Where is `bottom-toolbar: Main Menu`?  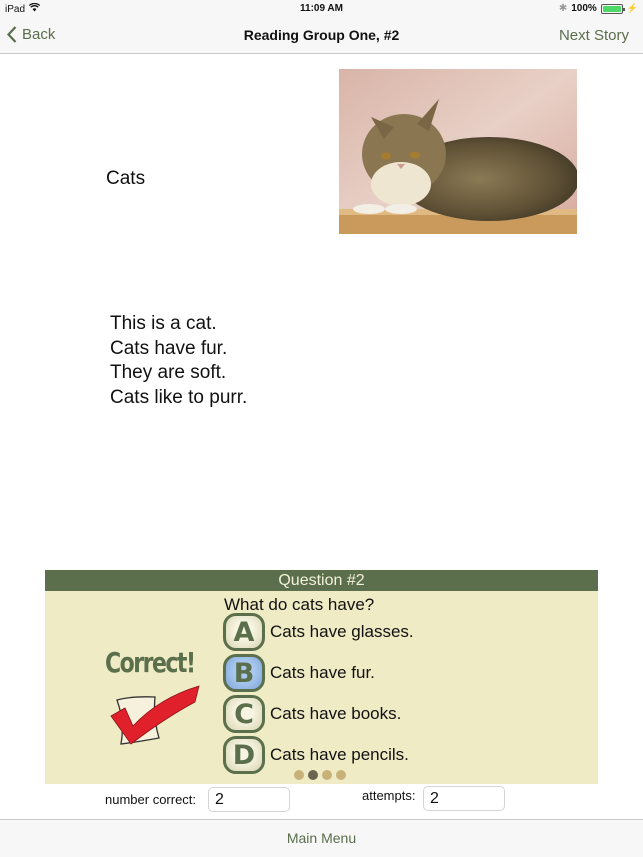 bottom-toolbar: Main Menu is located at coordinates (321, 838).